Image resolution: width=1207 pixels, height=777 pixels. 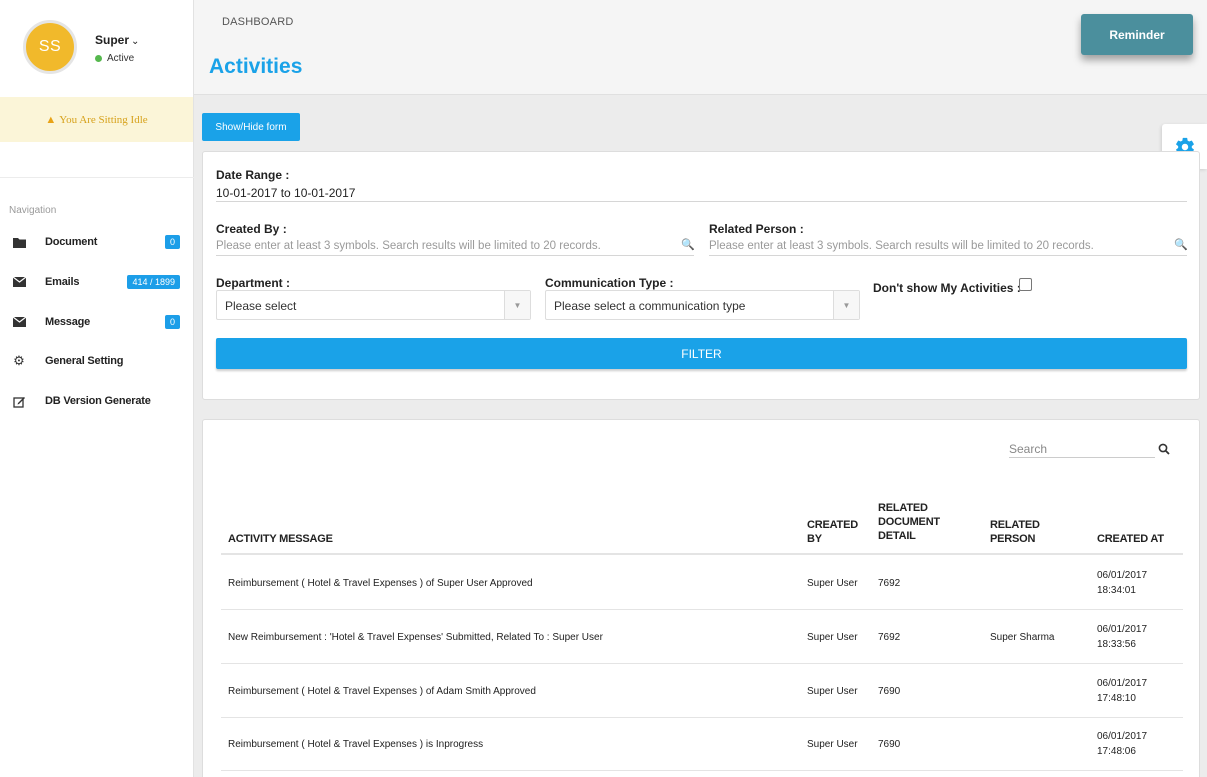 I want to click on created-by-underline, so click(x=455, y=255).